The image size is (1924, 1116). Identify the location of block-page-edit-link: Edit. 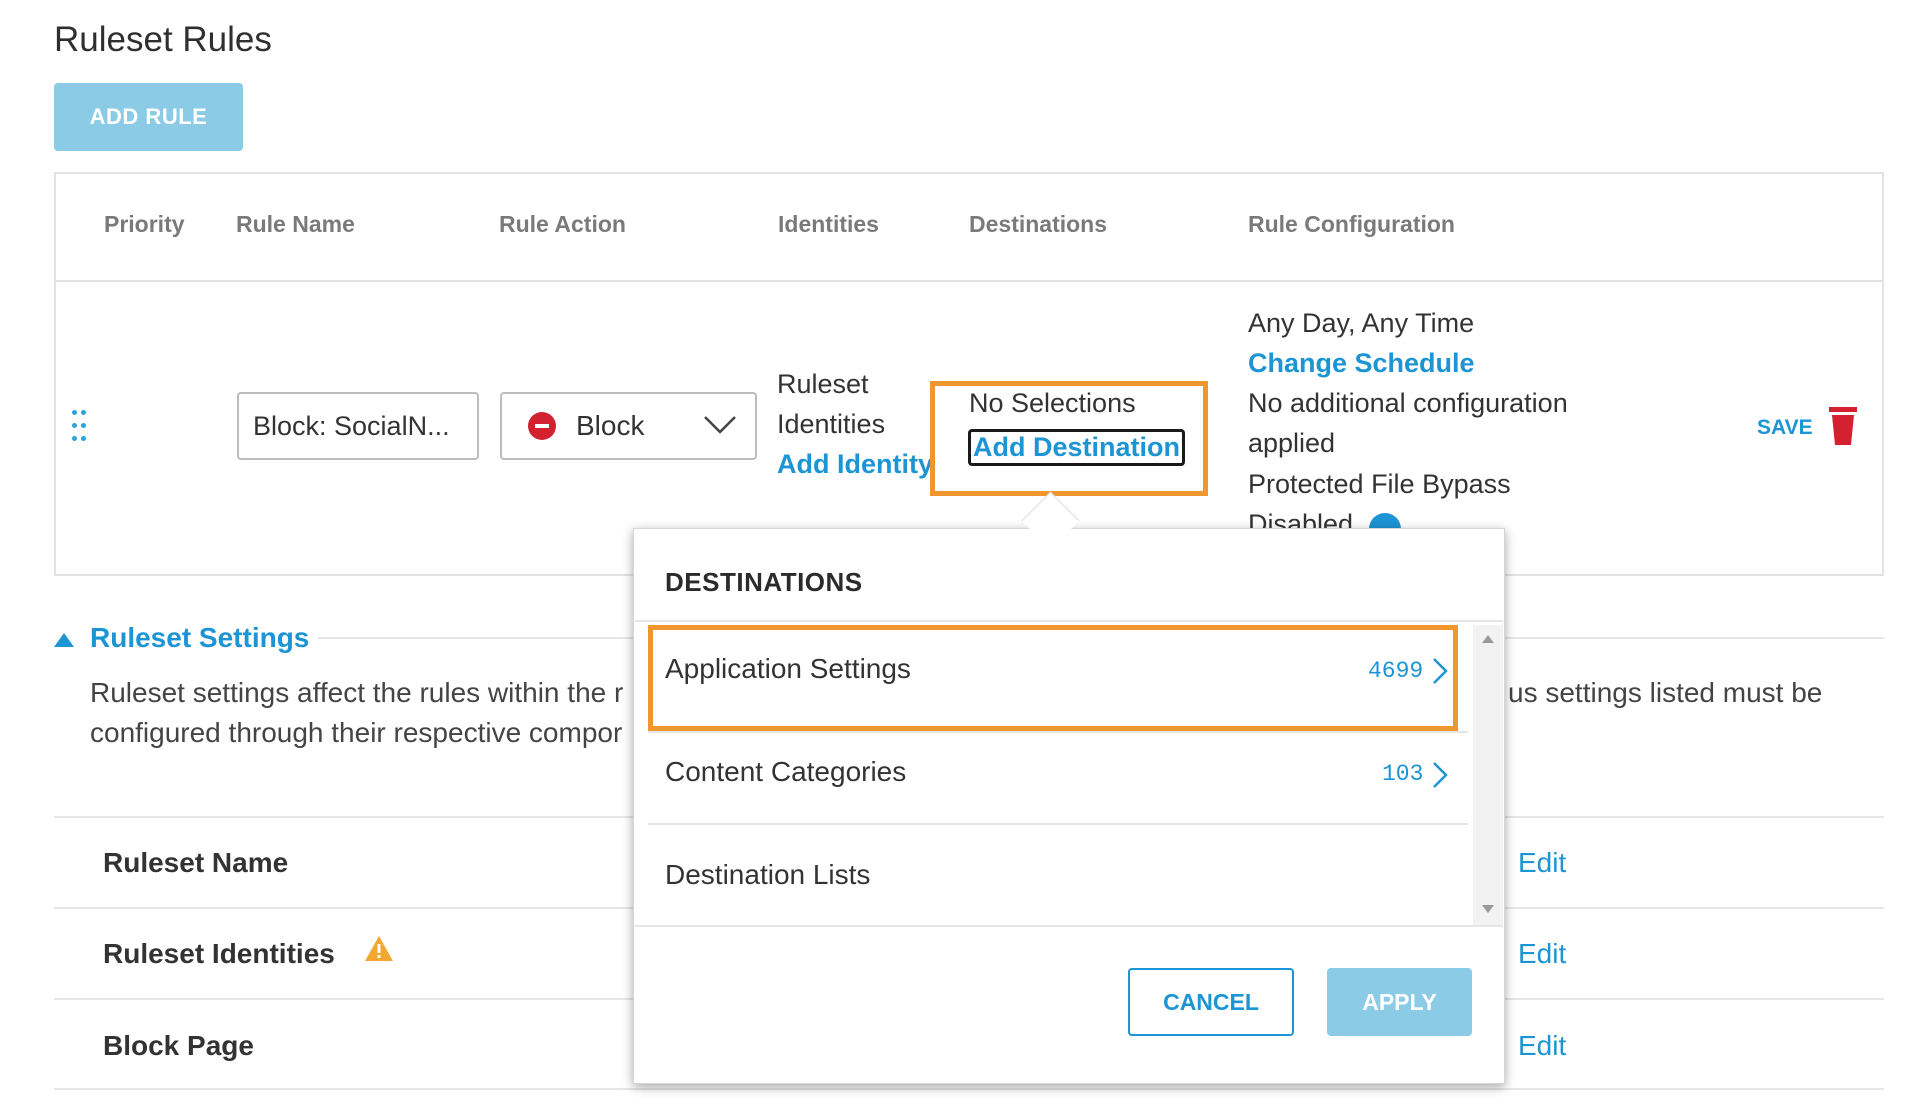
(1542, 1046).